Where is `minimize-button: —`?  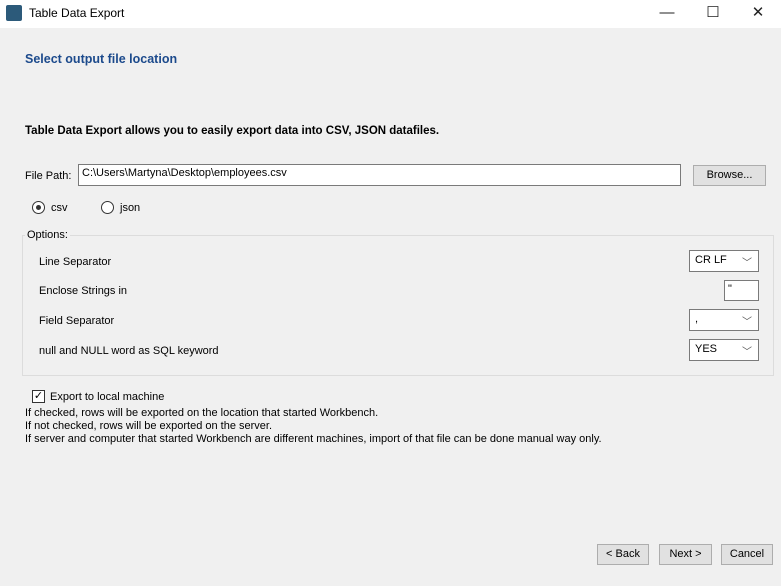
minimize-button: — is located at coordinates (667, 14).